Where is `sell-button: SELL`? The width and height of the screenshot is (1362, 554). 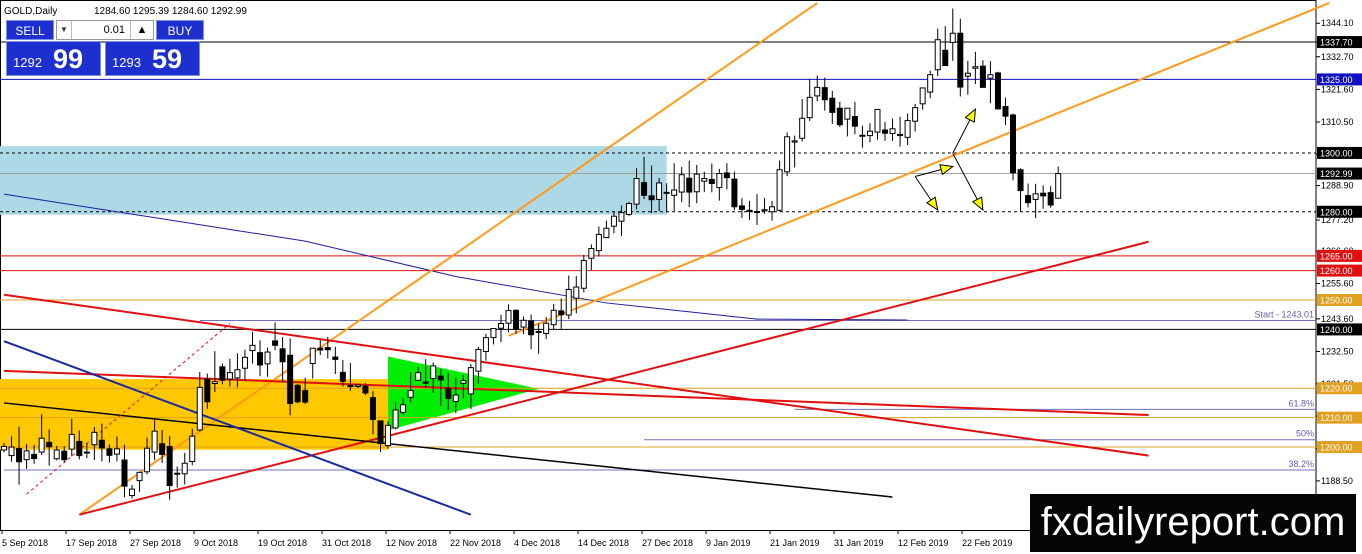
sell-button: SELL is located at coordinates (30, 30).